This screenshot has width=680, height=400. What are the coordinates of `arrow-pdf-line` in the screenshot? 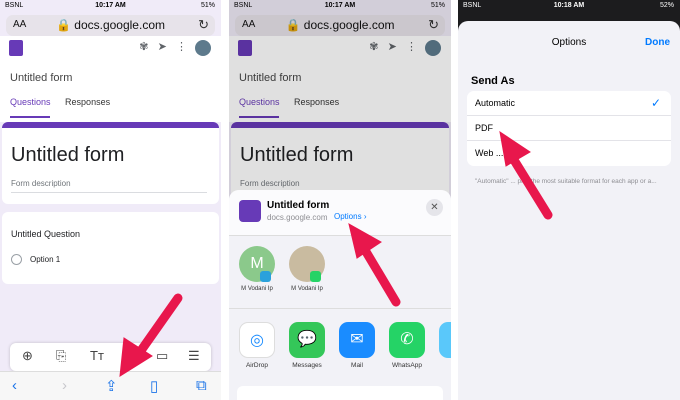 It's located at (531, 187).